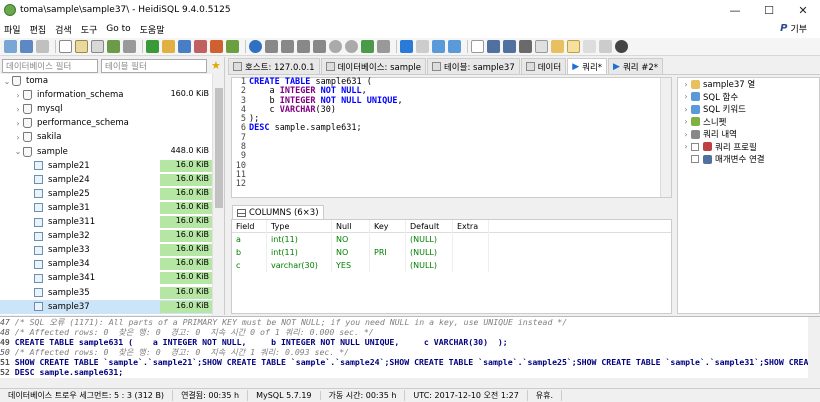  What do you see at coordinates (89, 29) in the screenshot?
I see `menu-tools: 도구` at bounding box center [89, 29].